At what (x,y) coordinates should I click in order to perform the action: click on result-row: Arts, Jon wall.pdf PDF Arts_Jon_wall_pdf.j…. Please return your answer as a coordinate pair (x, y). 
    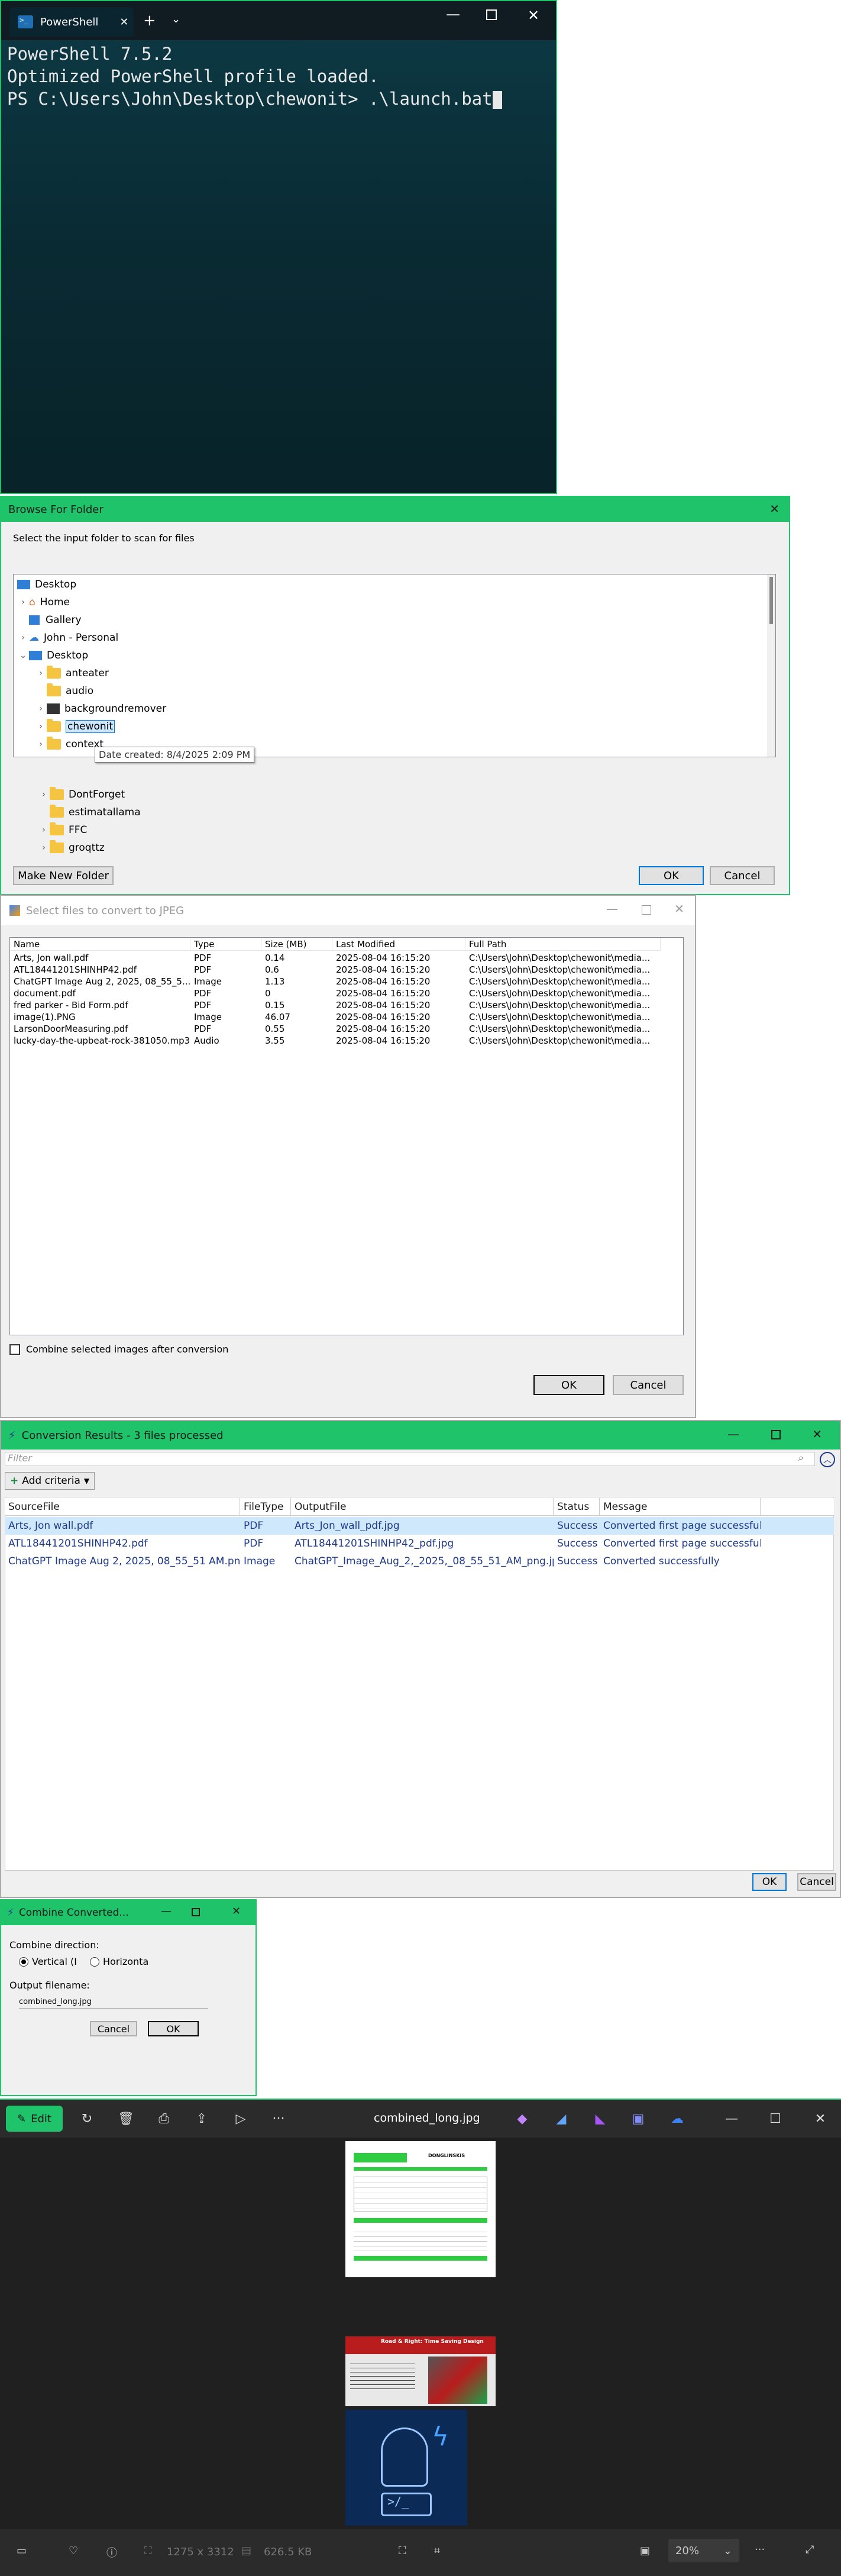
    Looking at the image, I should click on (420, 1526).